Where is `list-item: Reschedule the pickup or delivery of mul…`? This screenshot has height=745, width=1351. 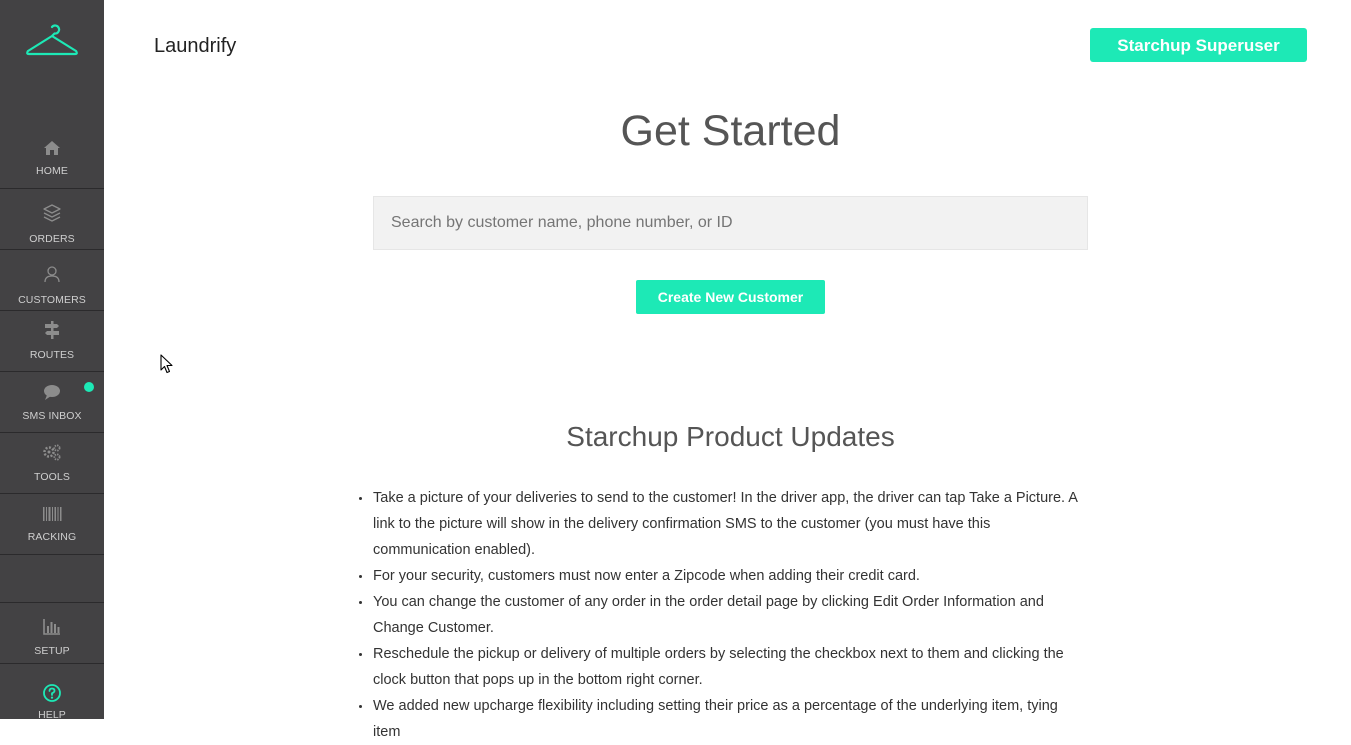
list-item: Reschedule the pickup or delivery of mul… is located at coordinates (723, 667).